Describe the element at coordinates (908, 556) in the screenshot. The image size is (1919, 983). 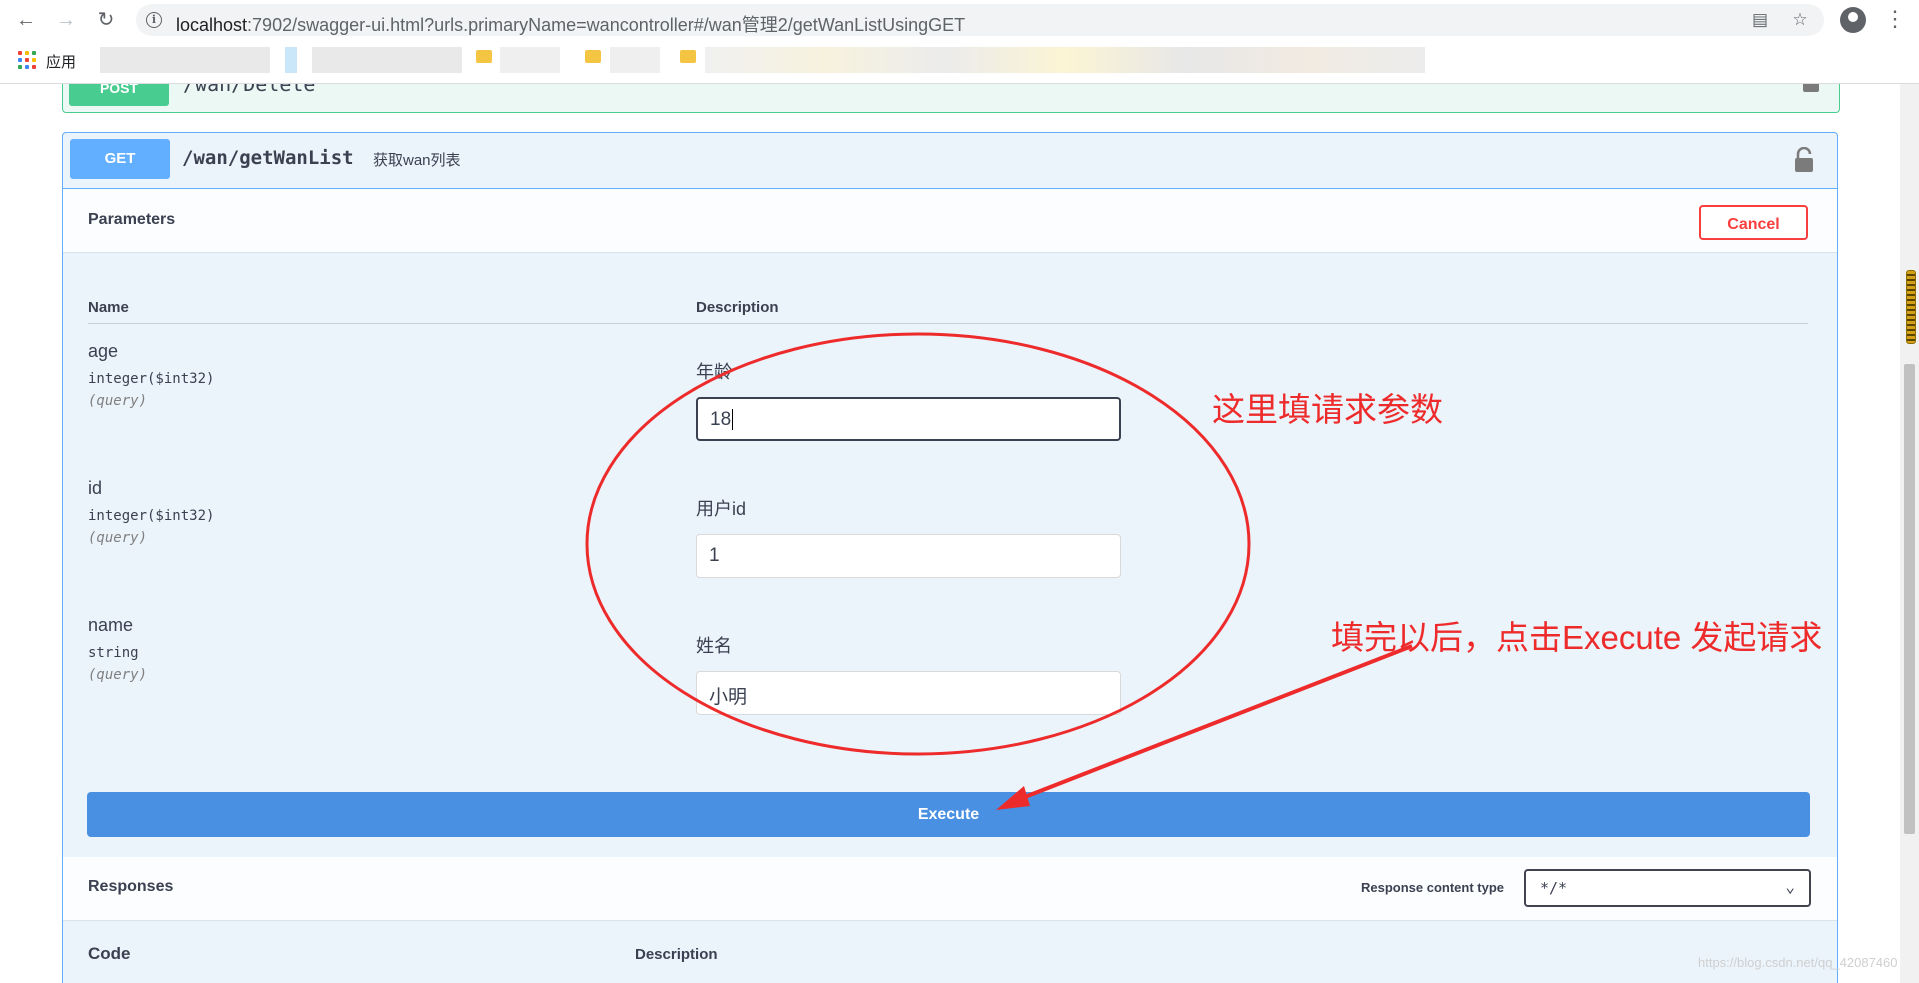
I see `param-input-id: 1` at that location.